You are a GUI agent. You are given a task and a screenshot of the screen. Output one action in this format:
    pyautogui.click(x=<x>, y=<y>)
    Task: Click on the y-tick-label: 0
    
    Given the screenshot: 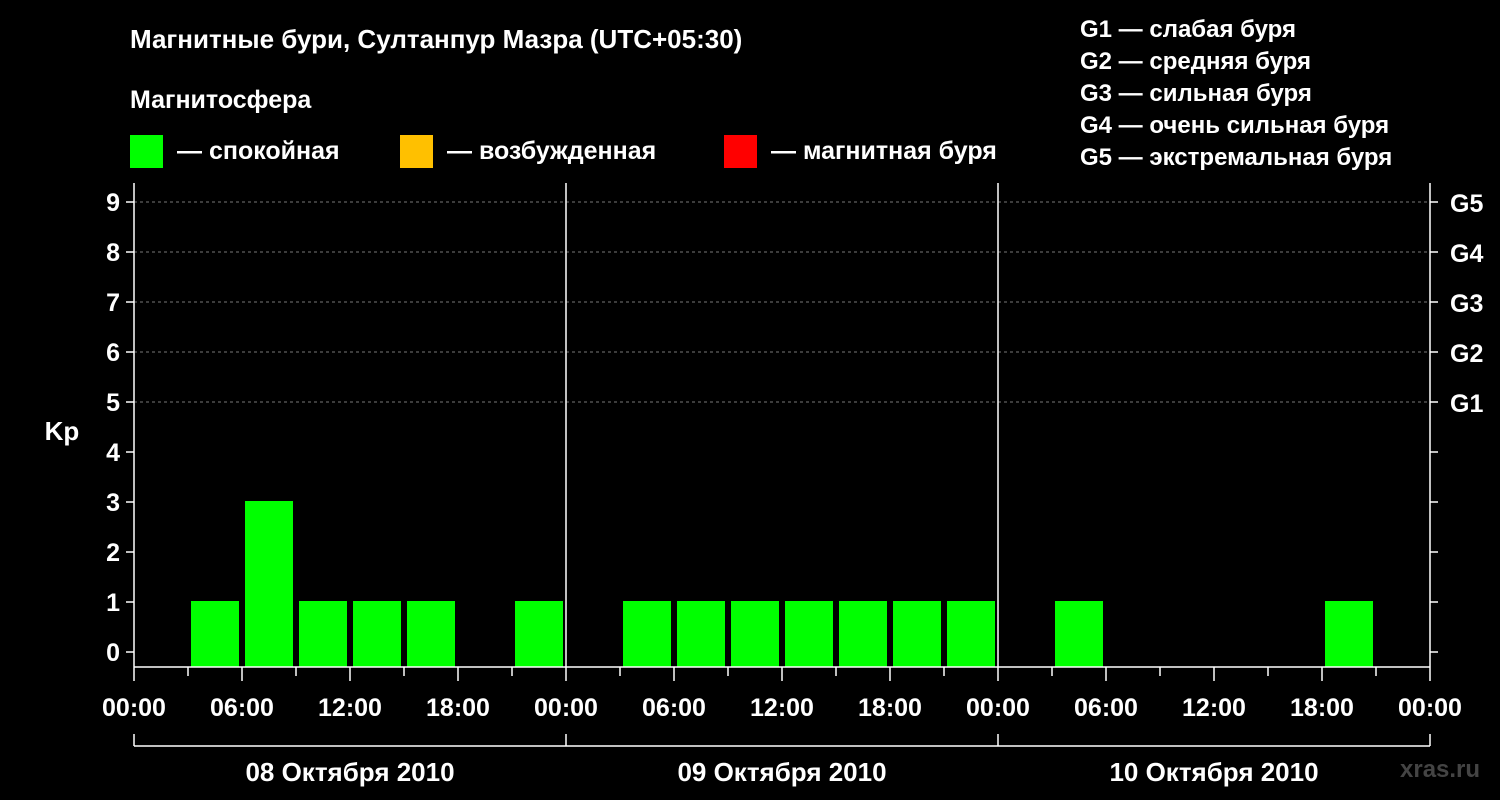 What is the action you would take?
    pyautogui.click(x=113, y=653)
    